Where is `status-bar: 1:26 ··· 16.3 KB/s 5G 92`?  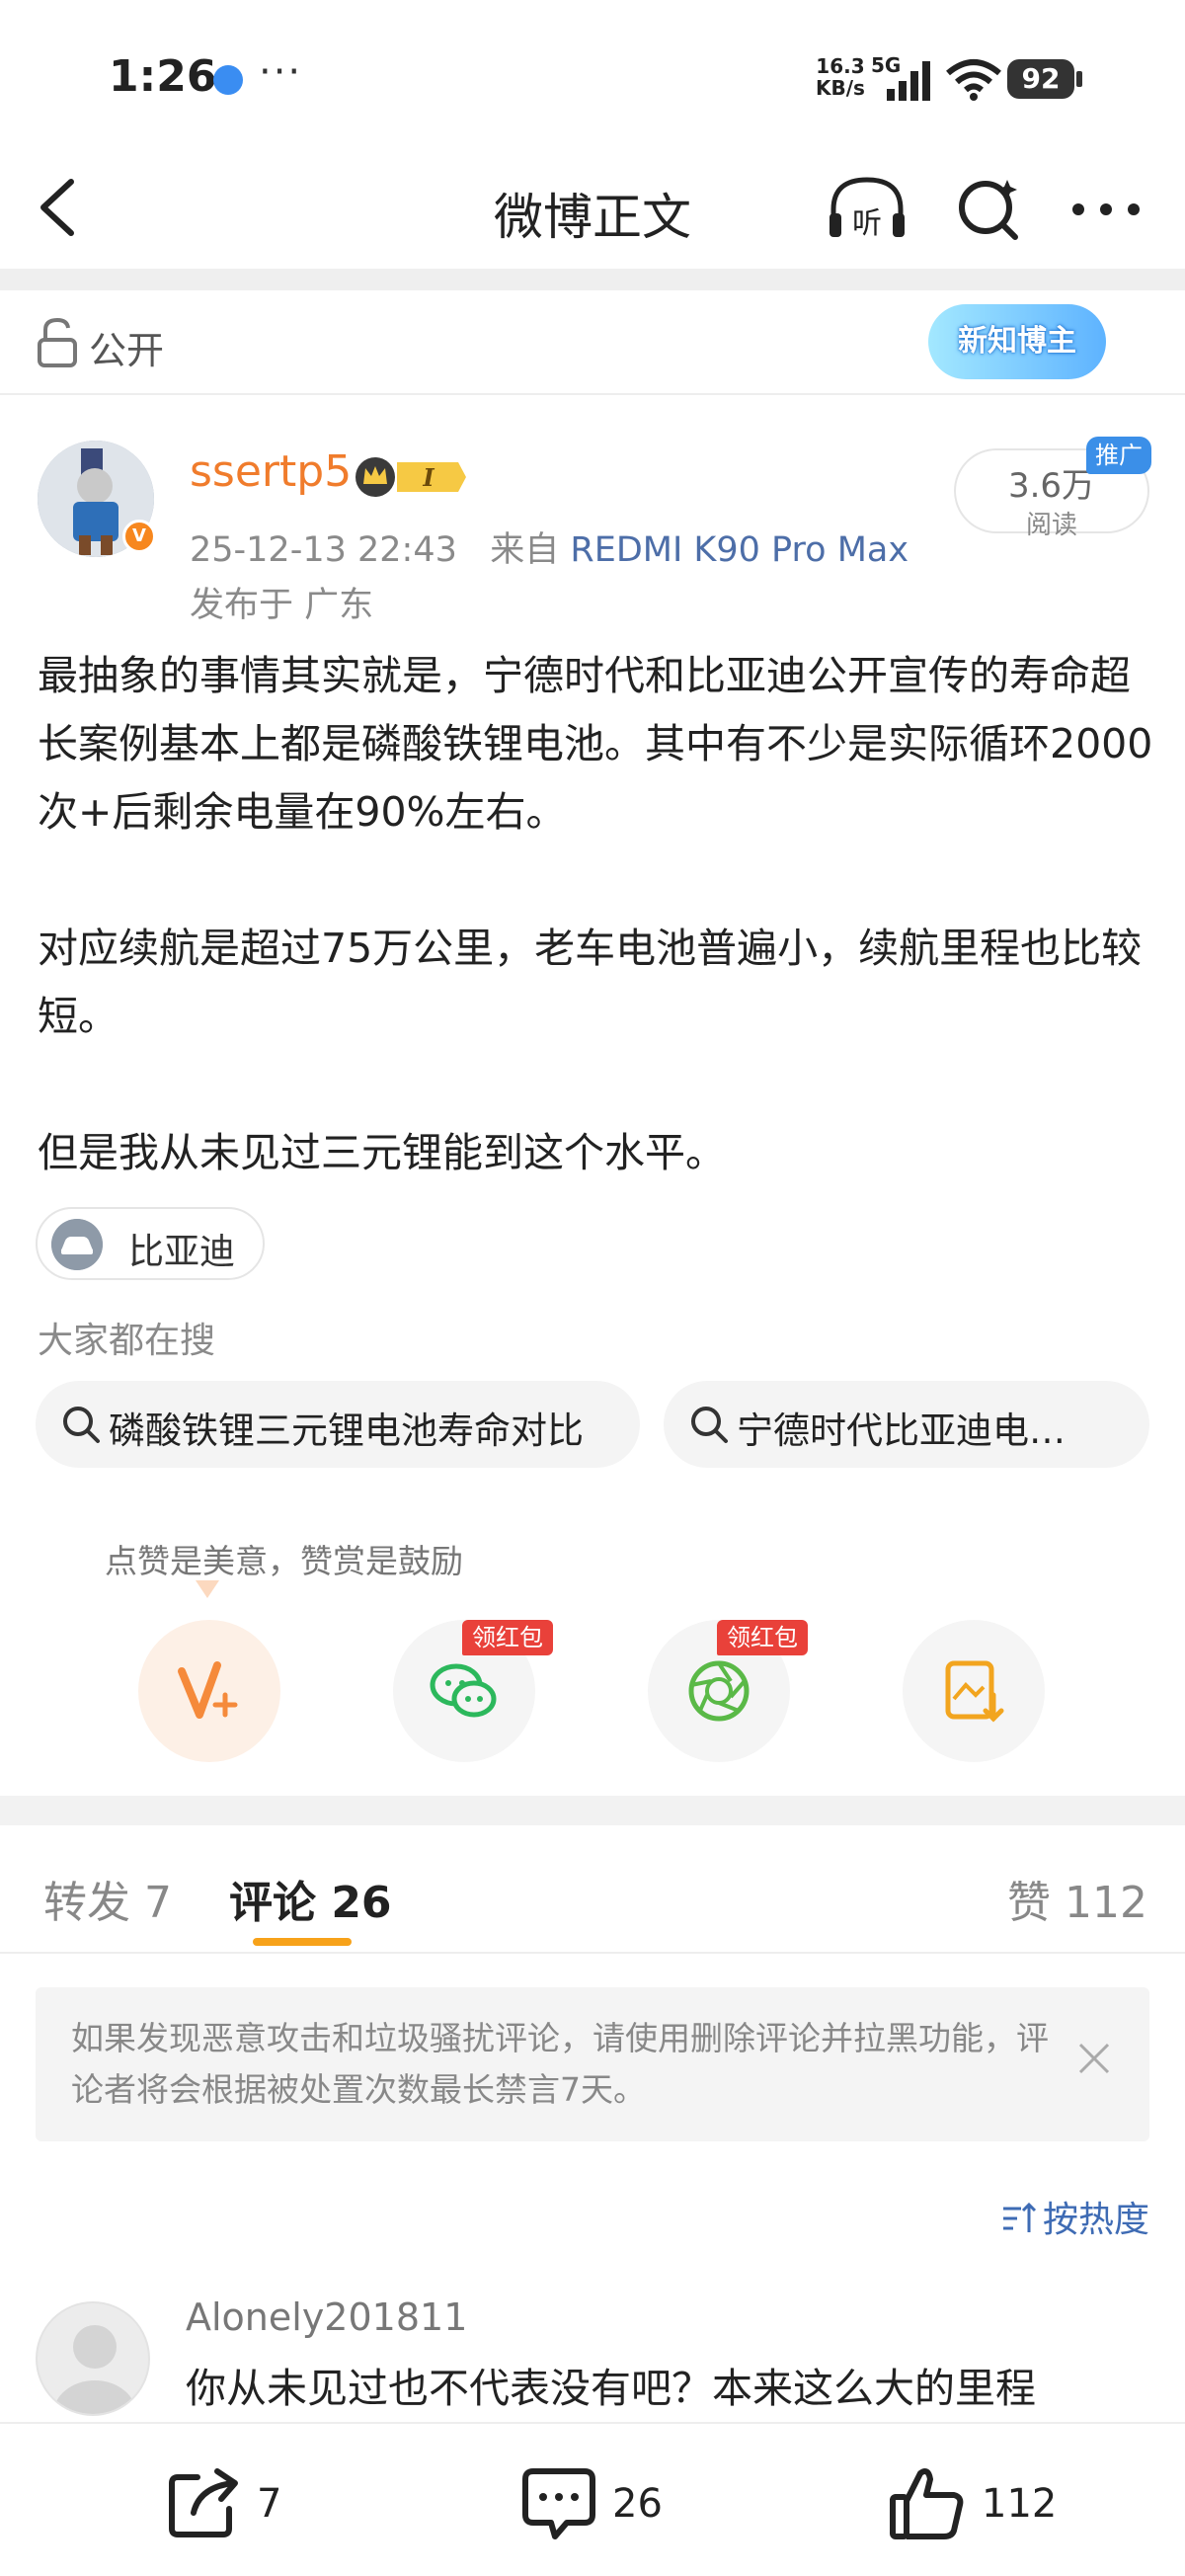 status-bar: 1:26 ··· 16.3 KB/s 5G 92 is located at coordinates (592, 74).